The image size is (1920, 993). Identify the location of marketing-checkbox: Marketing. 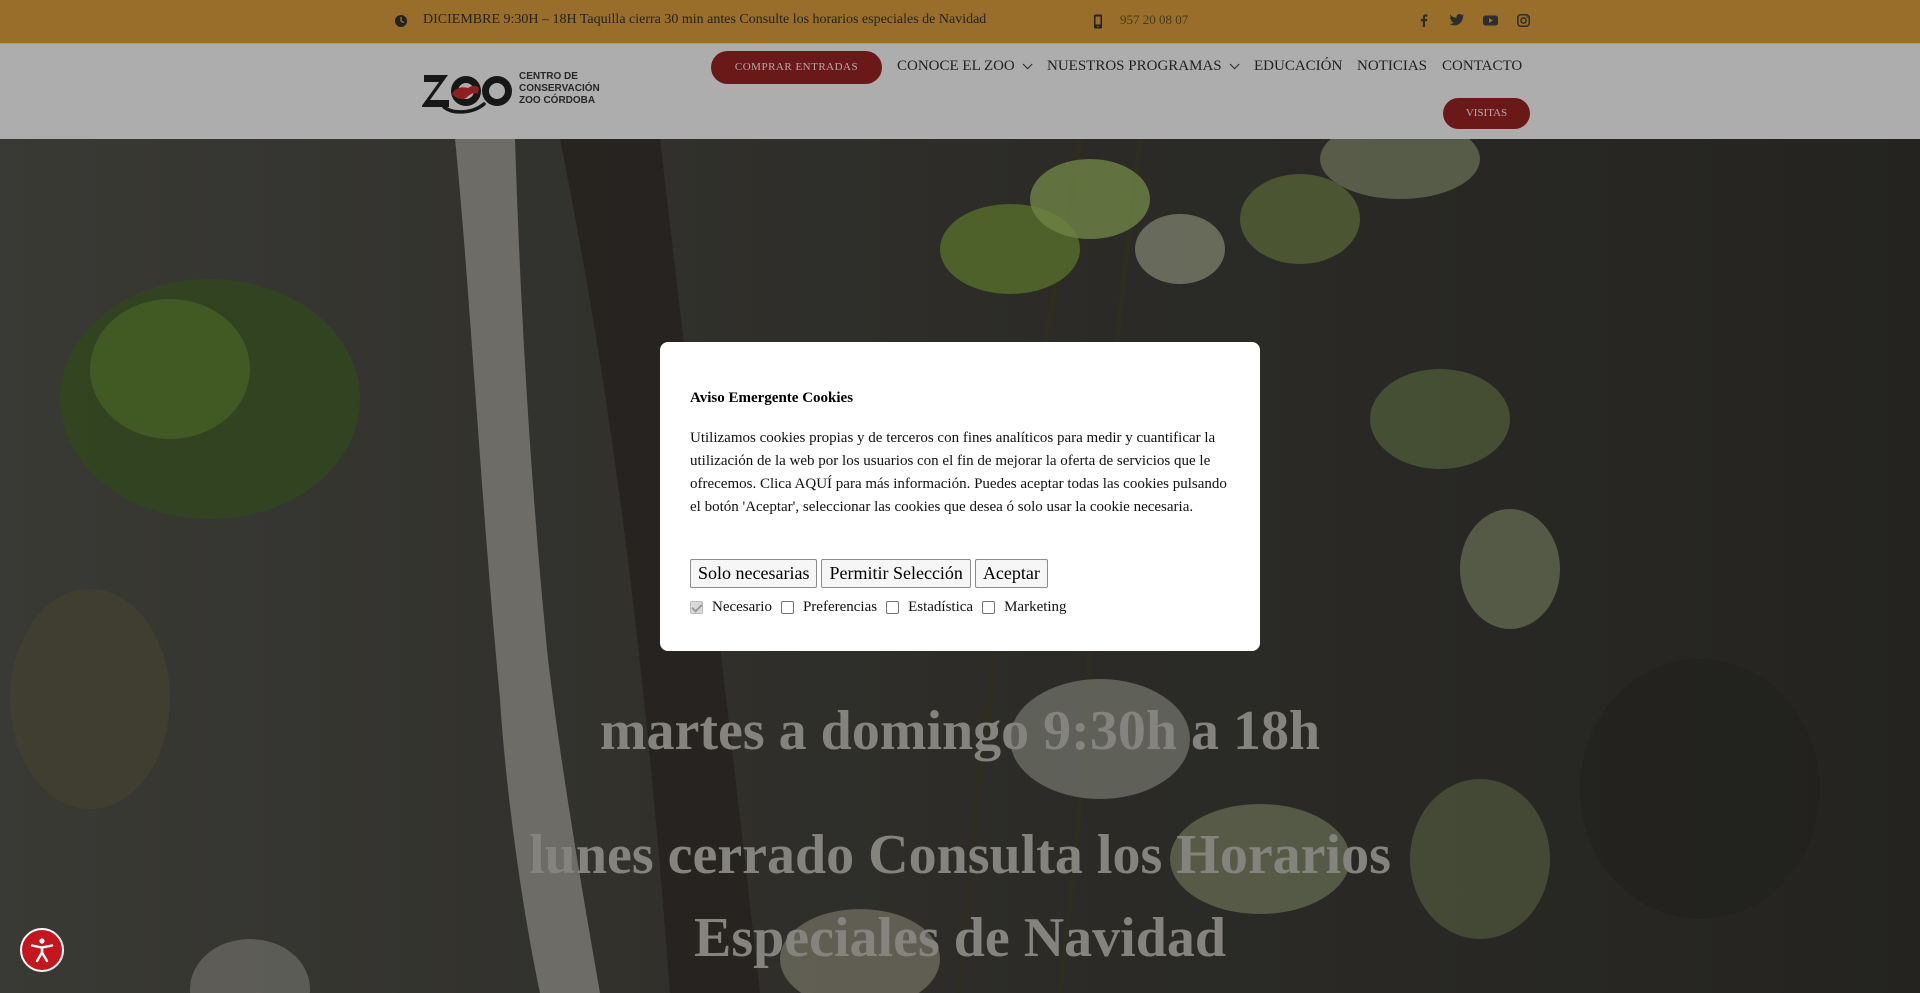
(1024, 607).